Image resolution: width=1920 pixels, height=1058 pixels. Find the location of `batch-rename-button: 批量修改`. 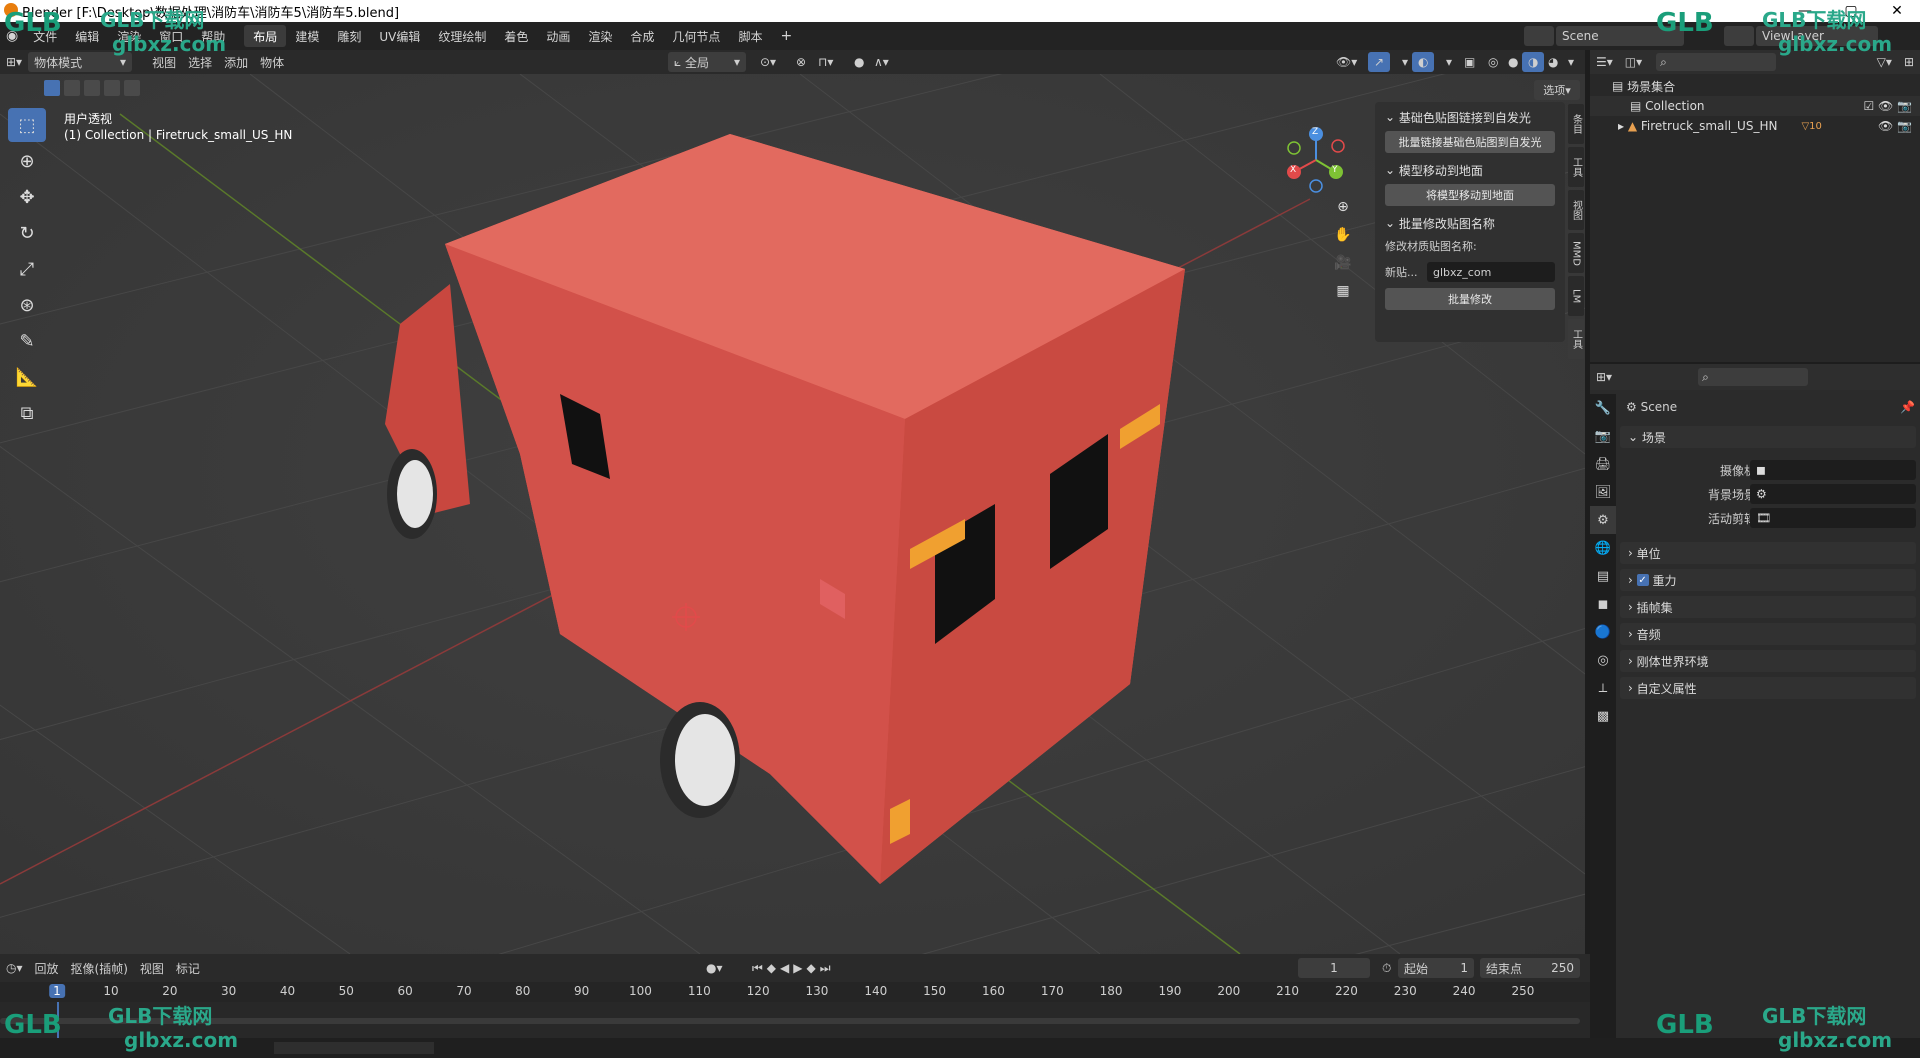

batch-rename-button: 批量修改 is located at coordinates (1470, 299).